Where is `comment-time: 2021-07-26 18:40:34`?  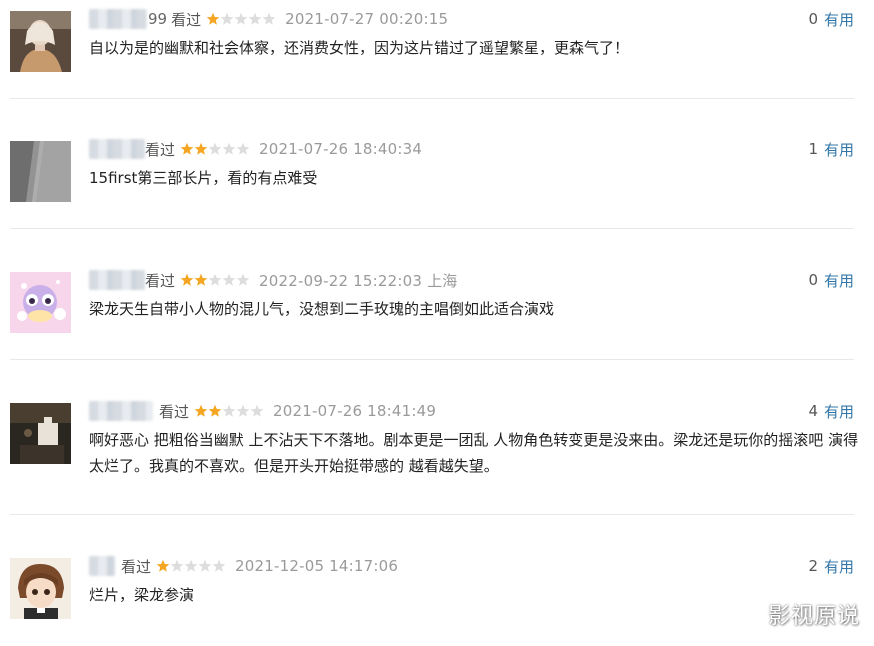
comment-time: 2021-07-26 18:40:34 is located at coordinates (341, 149).